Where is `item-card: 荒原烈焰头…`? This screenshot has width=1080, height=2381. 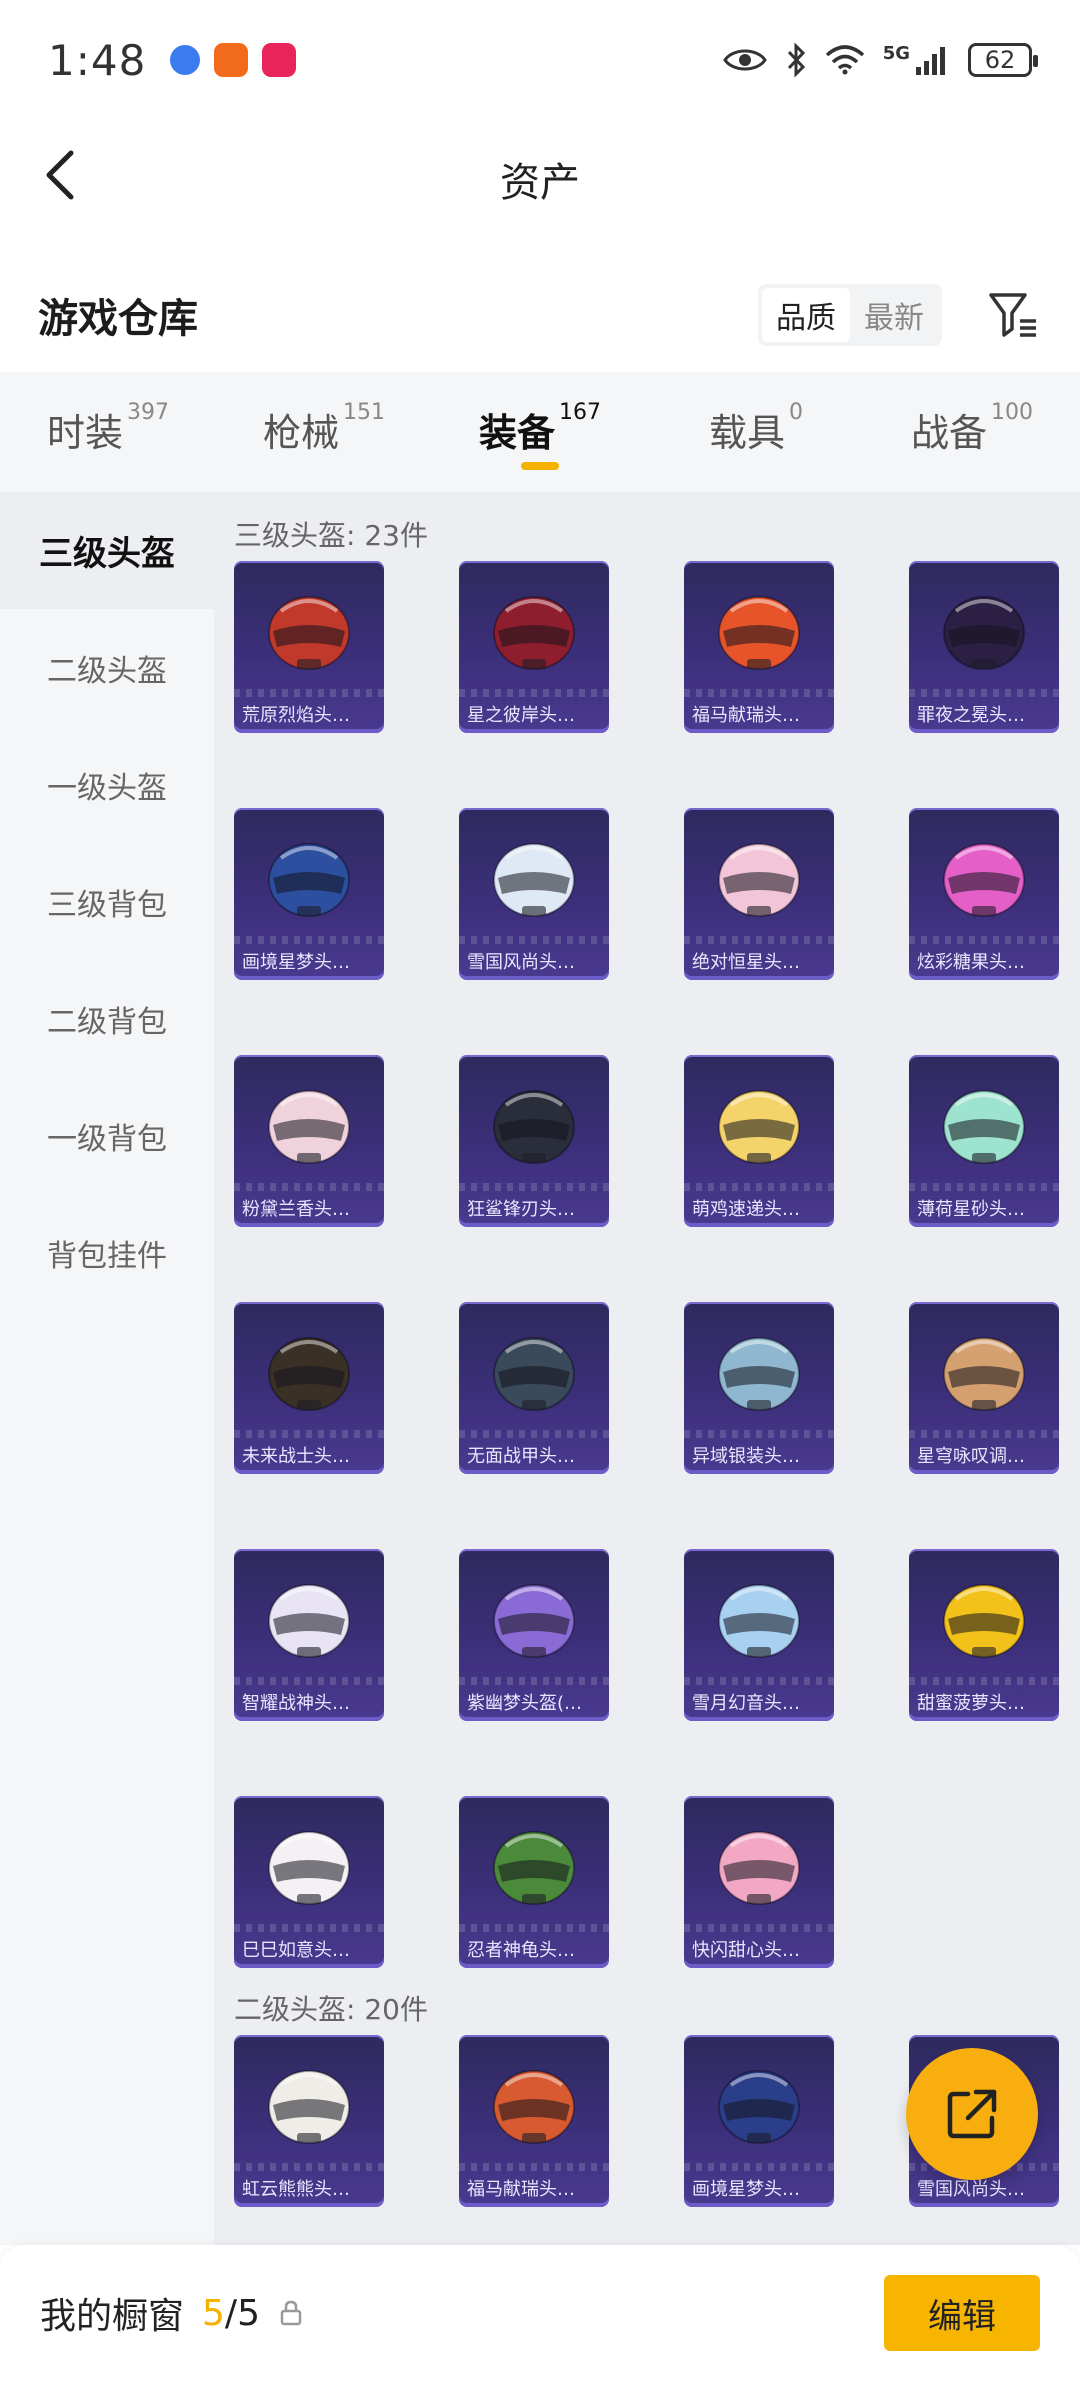 item-card: 荒原烈焰头… is located at coordinates (309, 647).